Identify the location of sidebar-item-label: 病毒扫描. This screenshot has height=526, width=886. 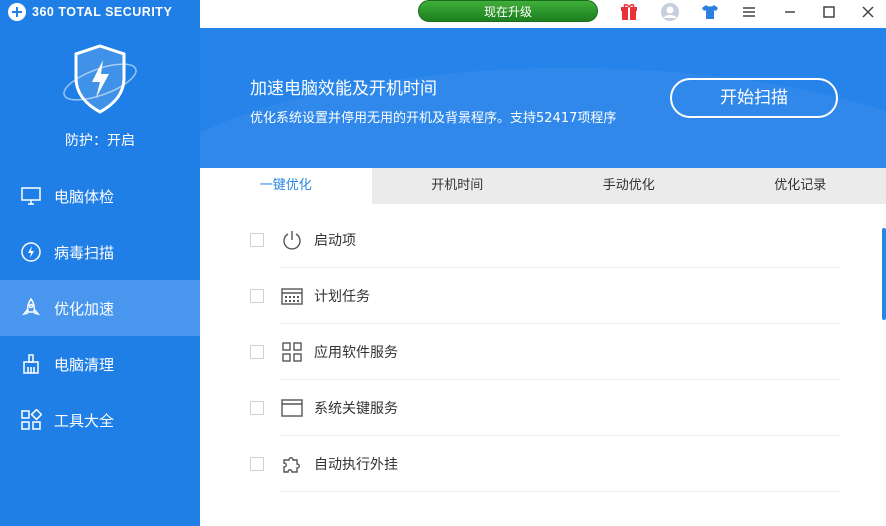
(84, 252).